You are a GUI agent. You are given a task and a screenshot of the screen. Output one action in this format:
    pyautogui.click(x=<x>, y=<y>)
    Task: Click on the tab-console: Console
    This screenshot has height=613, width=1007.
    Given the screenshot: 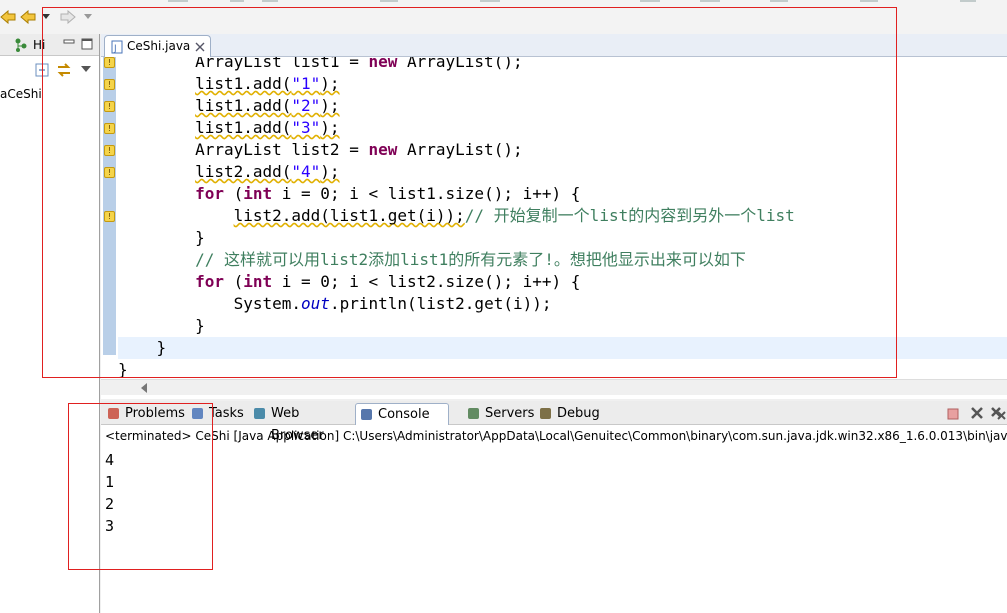 What is the action you would take?
    pyautogui.click(x=402, y=414)
    